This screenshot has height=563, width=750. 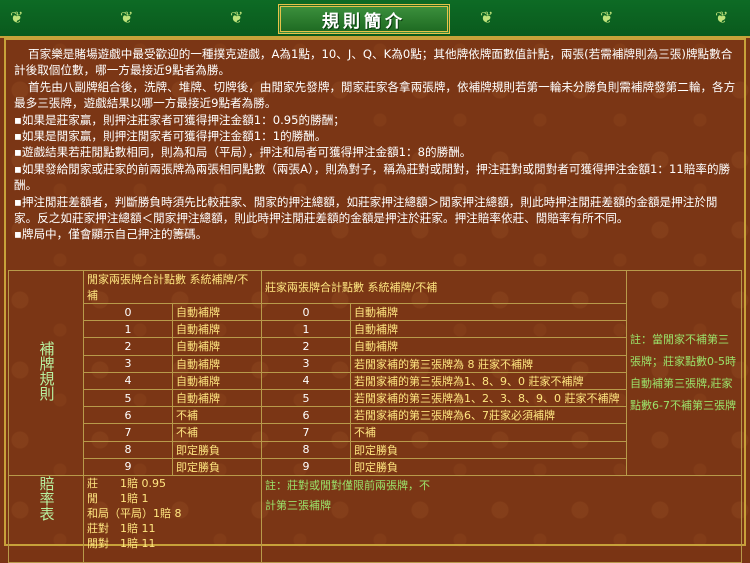 What do you see at coordinates (121, 528) in the screenshot?
I see `list-item: 莊對 1賠 11` at bounding box center [121, 528].